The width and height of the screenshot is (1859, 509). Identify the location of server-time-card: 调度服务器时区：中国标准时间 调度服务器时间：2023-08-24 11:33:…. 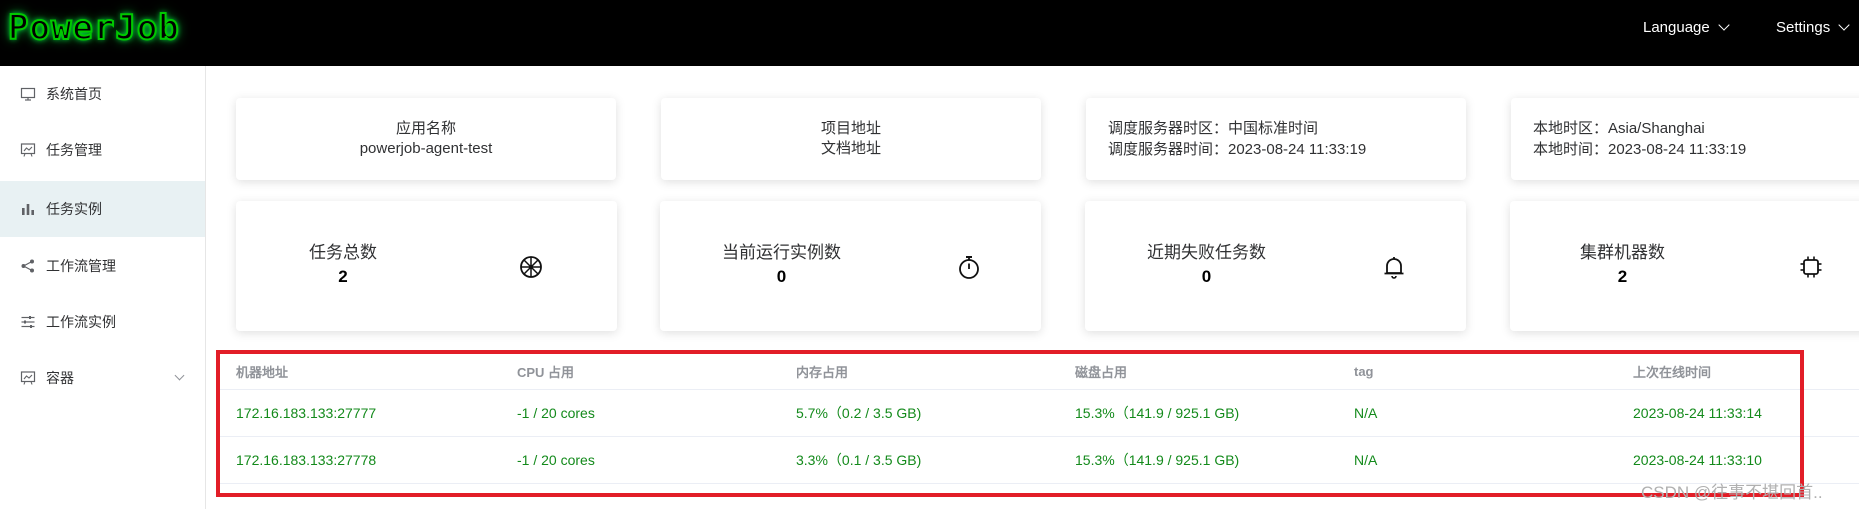
(1276, 139).